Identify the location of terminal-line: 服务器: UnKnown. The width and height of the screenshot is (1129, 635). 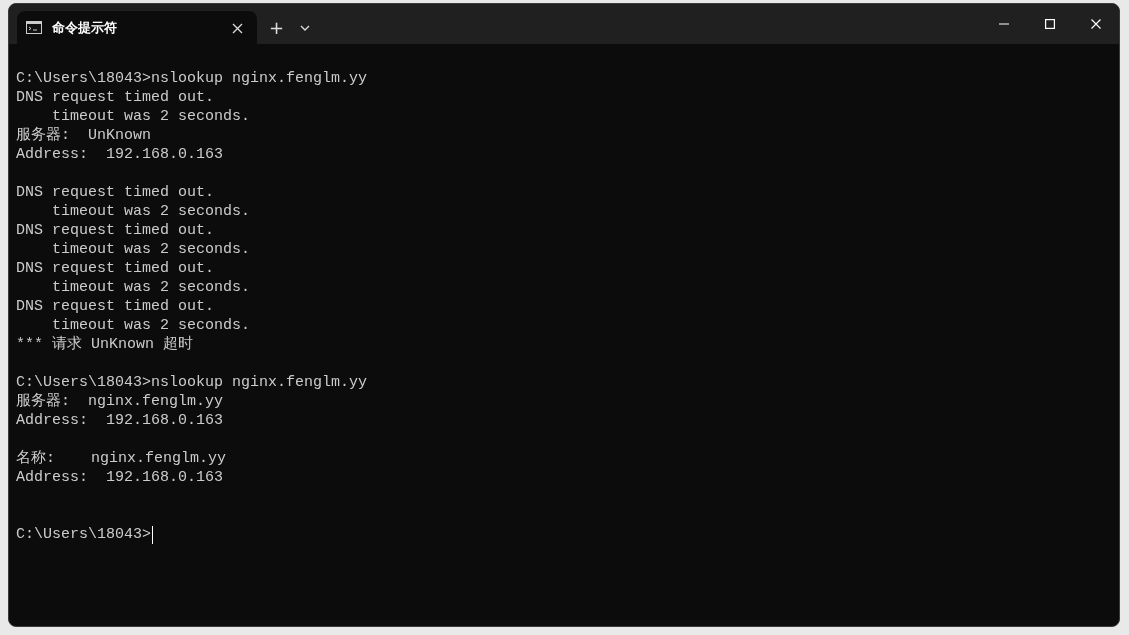
(83, 135).